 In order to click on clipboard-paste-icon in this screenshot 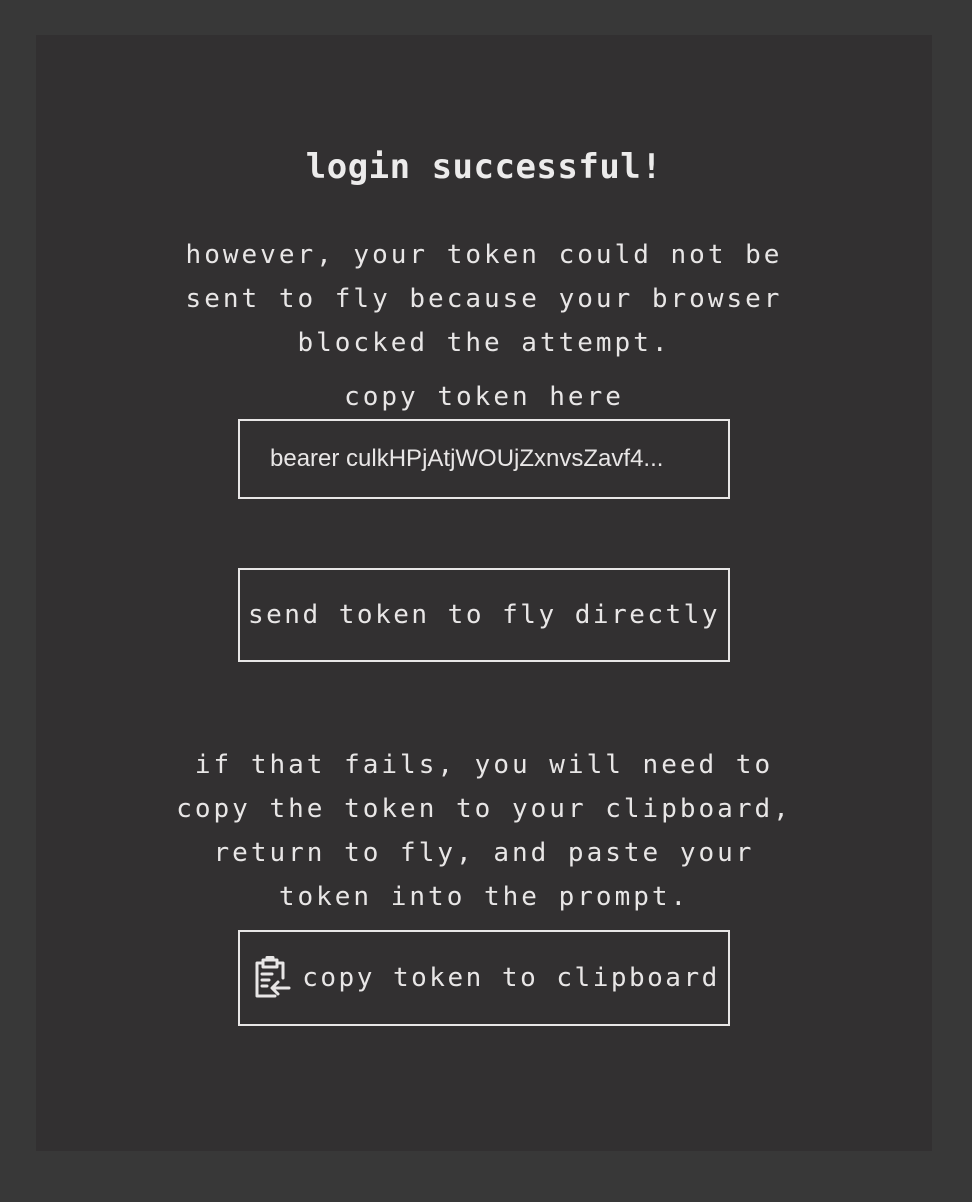, I will do `click(270, 978)`.